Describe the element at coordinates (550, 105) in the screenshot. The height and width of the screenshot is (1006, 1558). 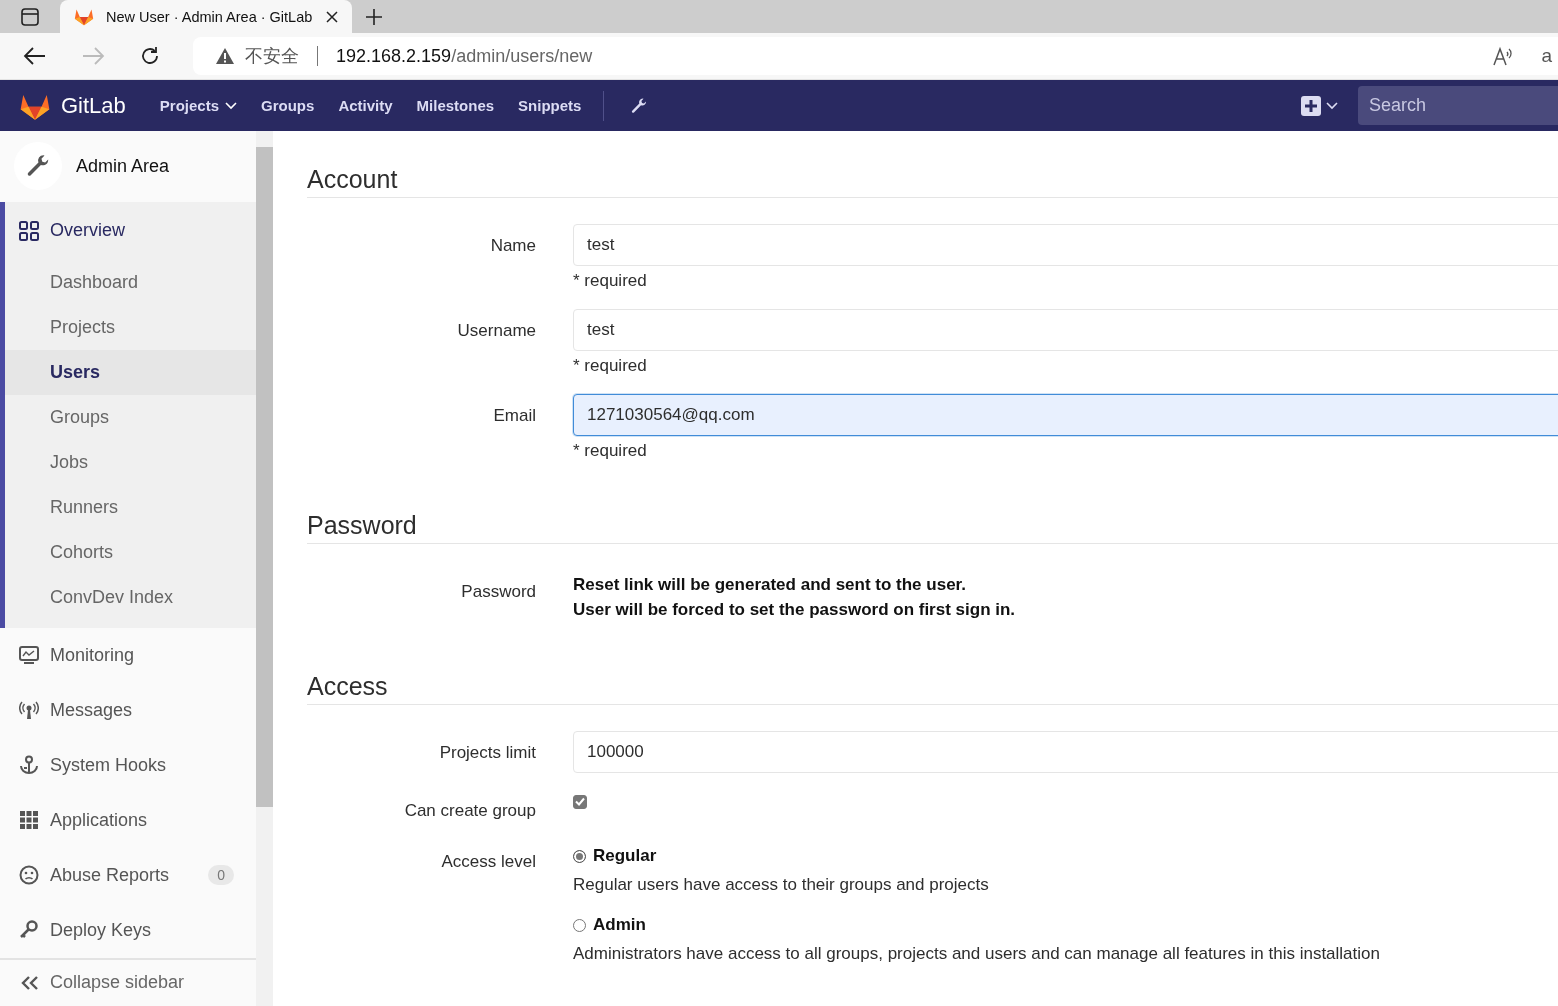
I see `nav-link: Snippets` at that location.